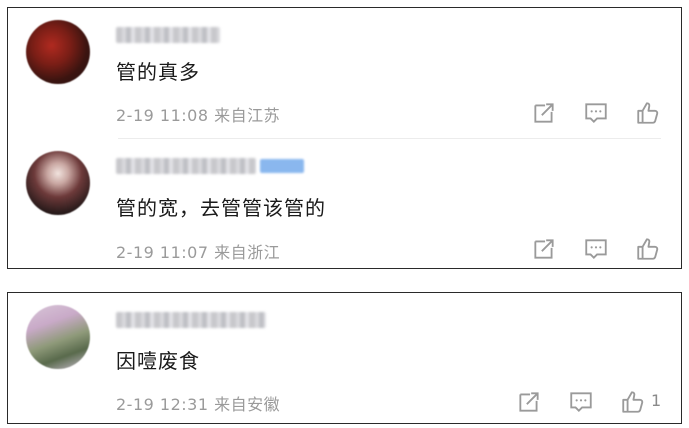  I want to click on comment-meta: 2-19 12:31 来自安徽, so click(198, 403).